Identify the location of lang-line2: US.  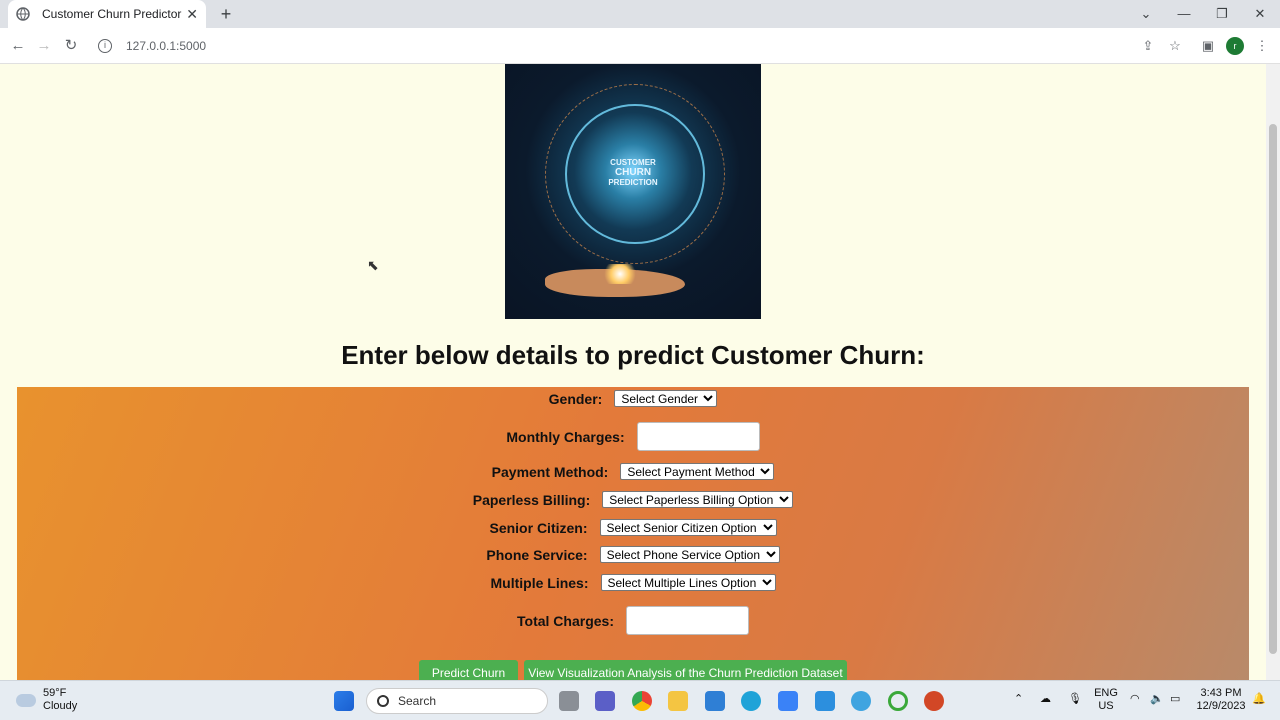
(1106, 706).